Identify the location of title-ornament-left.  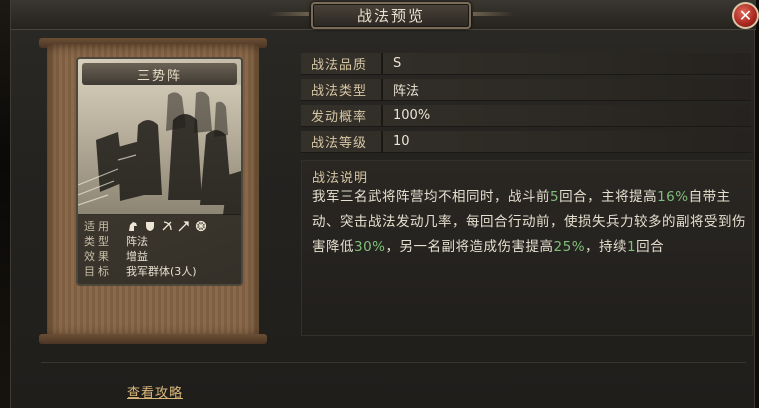
(289, 14).